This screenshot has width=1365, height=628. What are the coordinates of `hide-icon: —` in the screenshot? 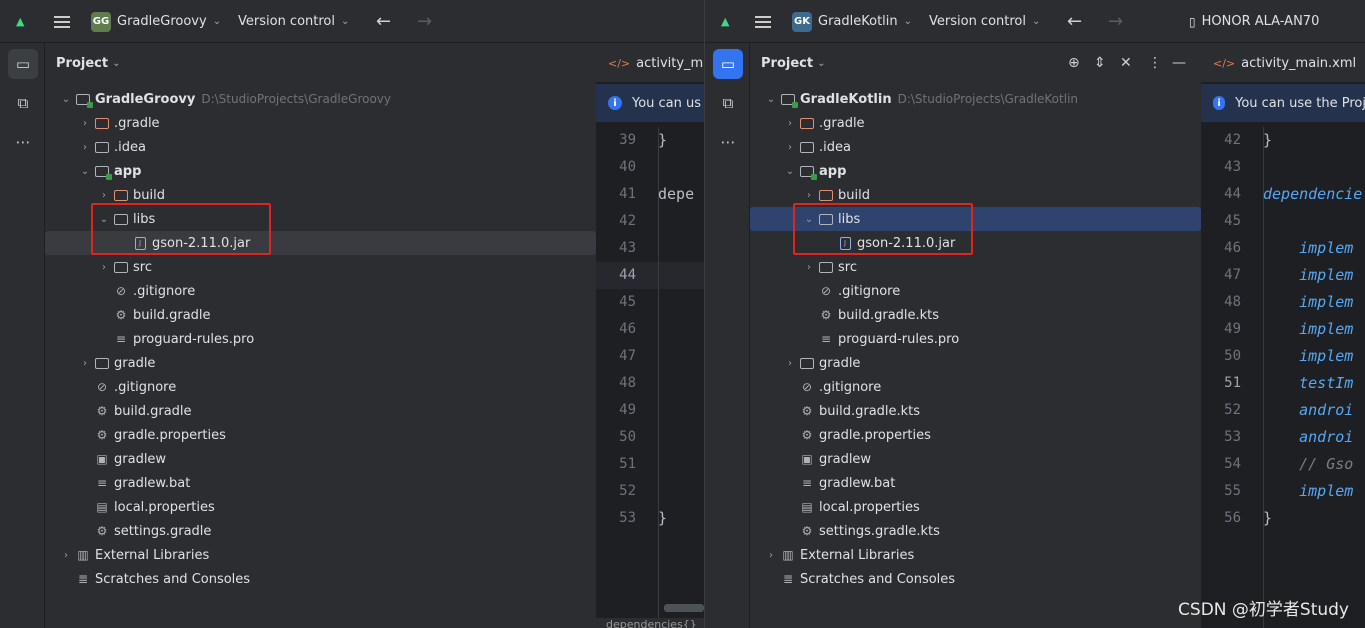 It's located at (1179, 63).